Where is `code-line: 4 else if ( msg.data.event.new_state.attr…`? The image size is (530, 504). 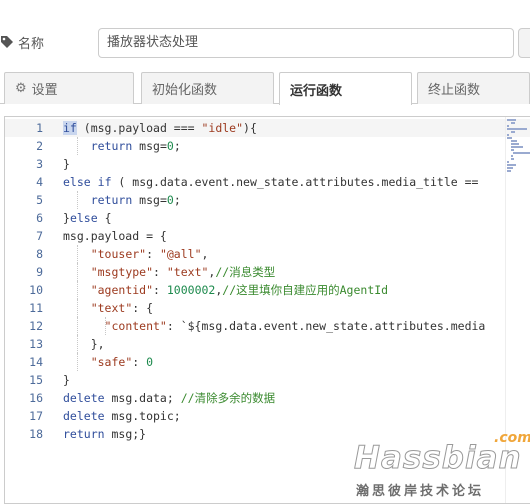 code-line: 4 else if ( msg.data.event.new_state.attr… is located at coordinates (267, 182).